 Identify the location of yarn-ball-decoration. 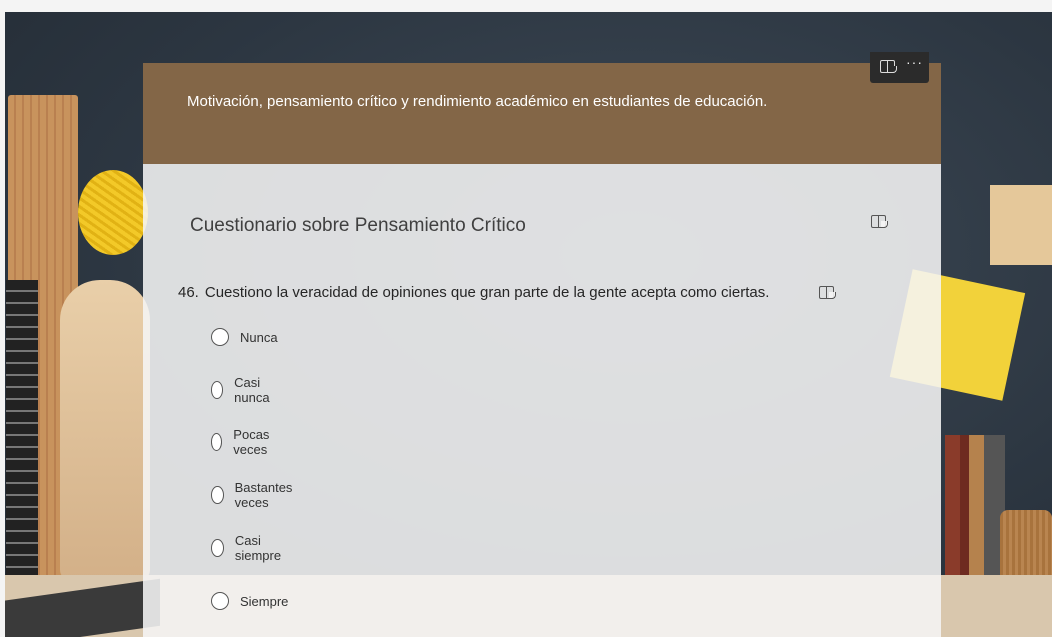
(113, 212).